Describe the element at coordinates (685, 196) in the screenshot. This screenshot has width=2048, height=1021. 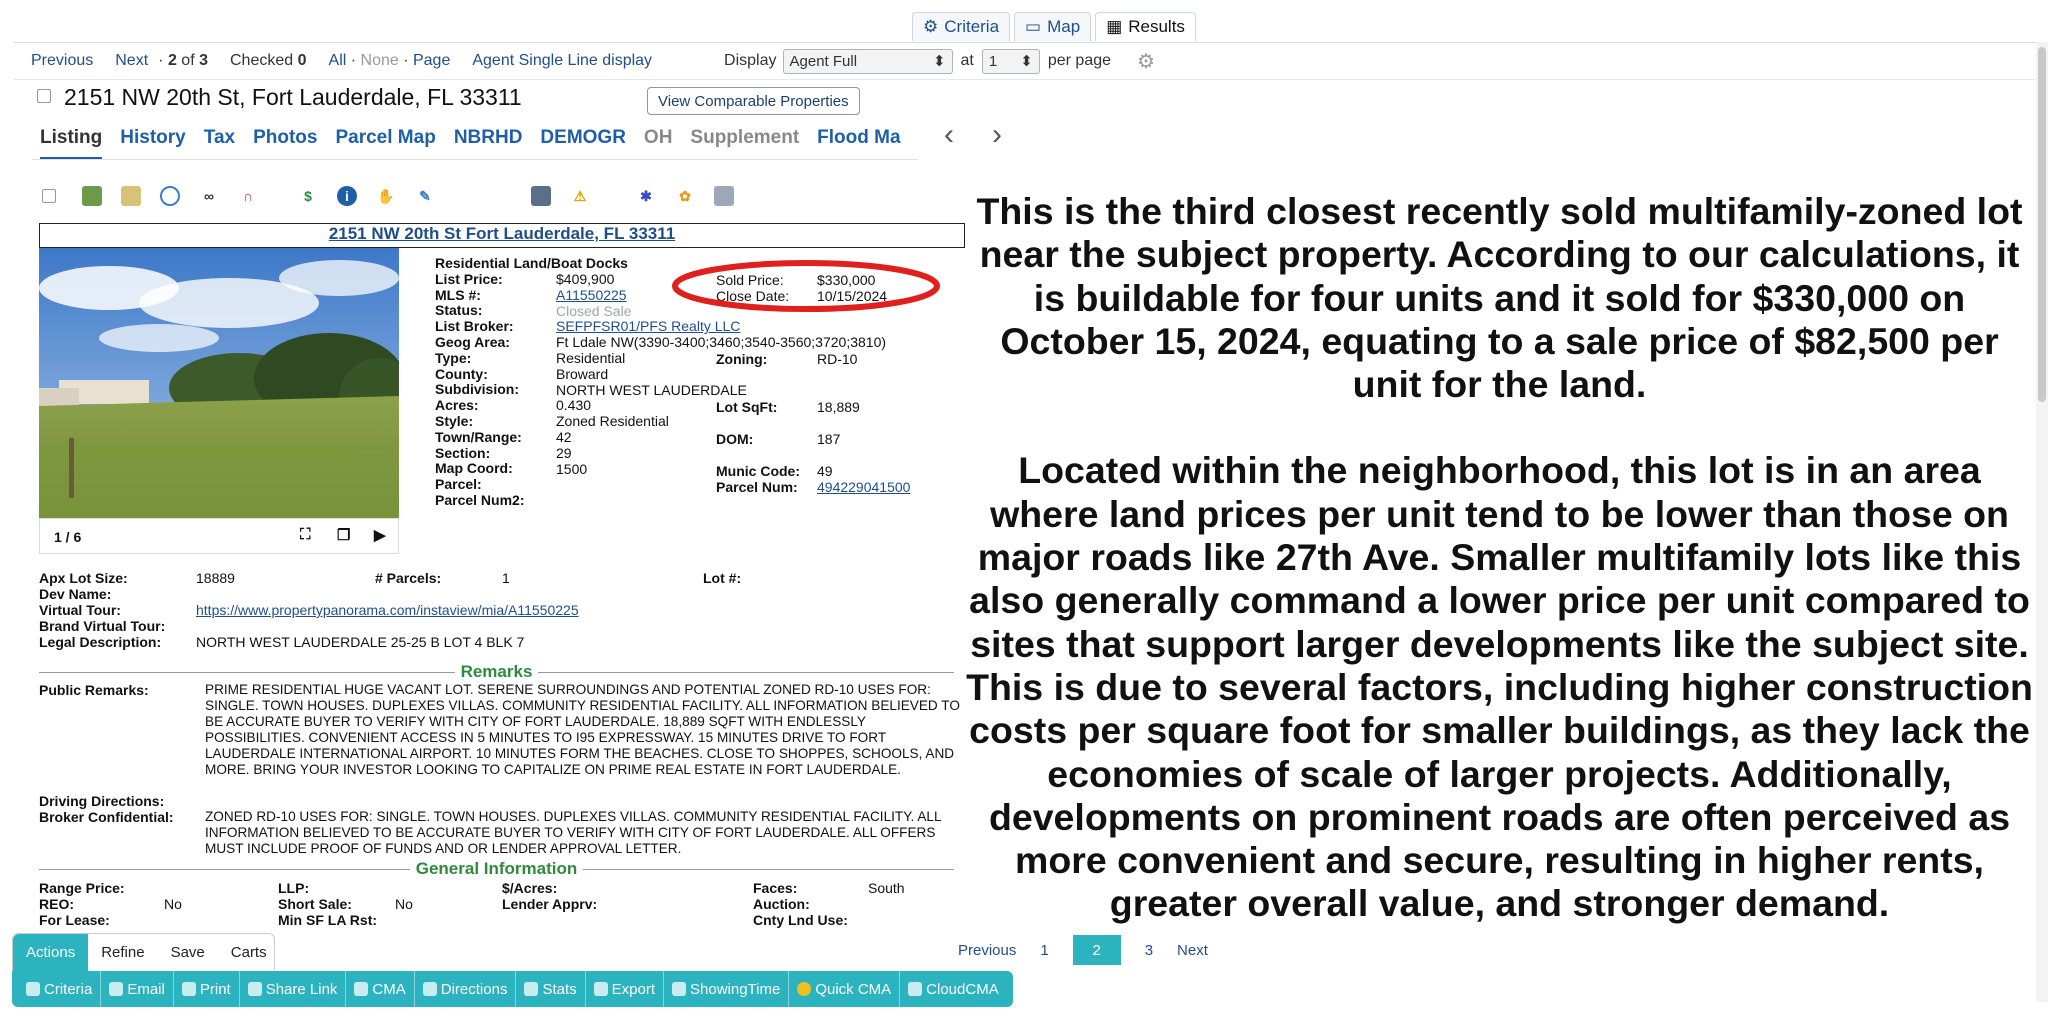
I see `flower-icon: ✿` at that location.